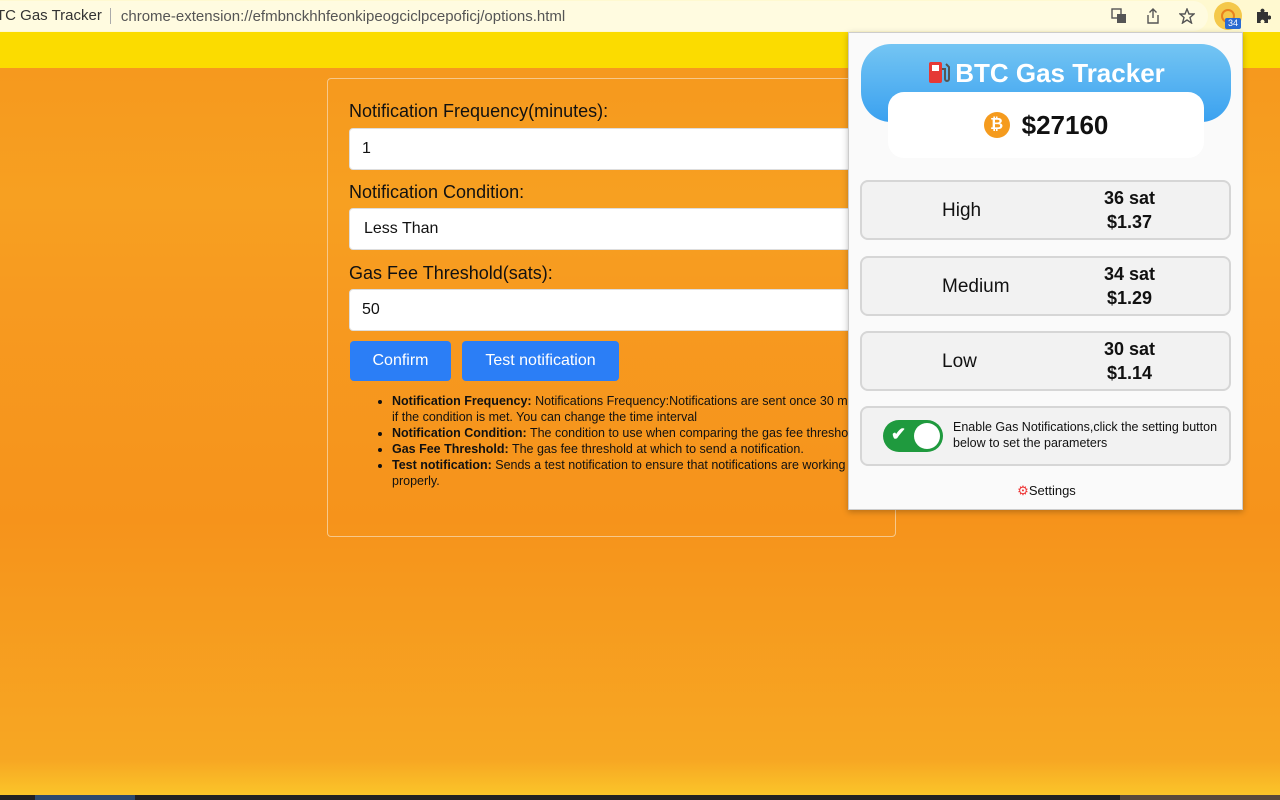 The width and height of the screenshot is (1280, 800). What do you see at coordinates (640, 797) in the screenshot?
I see `dock-strip` at bounding box center [640, 797].